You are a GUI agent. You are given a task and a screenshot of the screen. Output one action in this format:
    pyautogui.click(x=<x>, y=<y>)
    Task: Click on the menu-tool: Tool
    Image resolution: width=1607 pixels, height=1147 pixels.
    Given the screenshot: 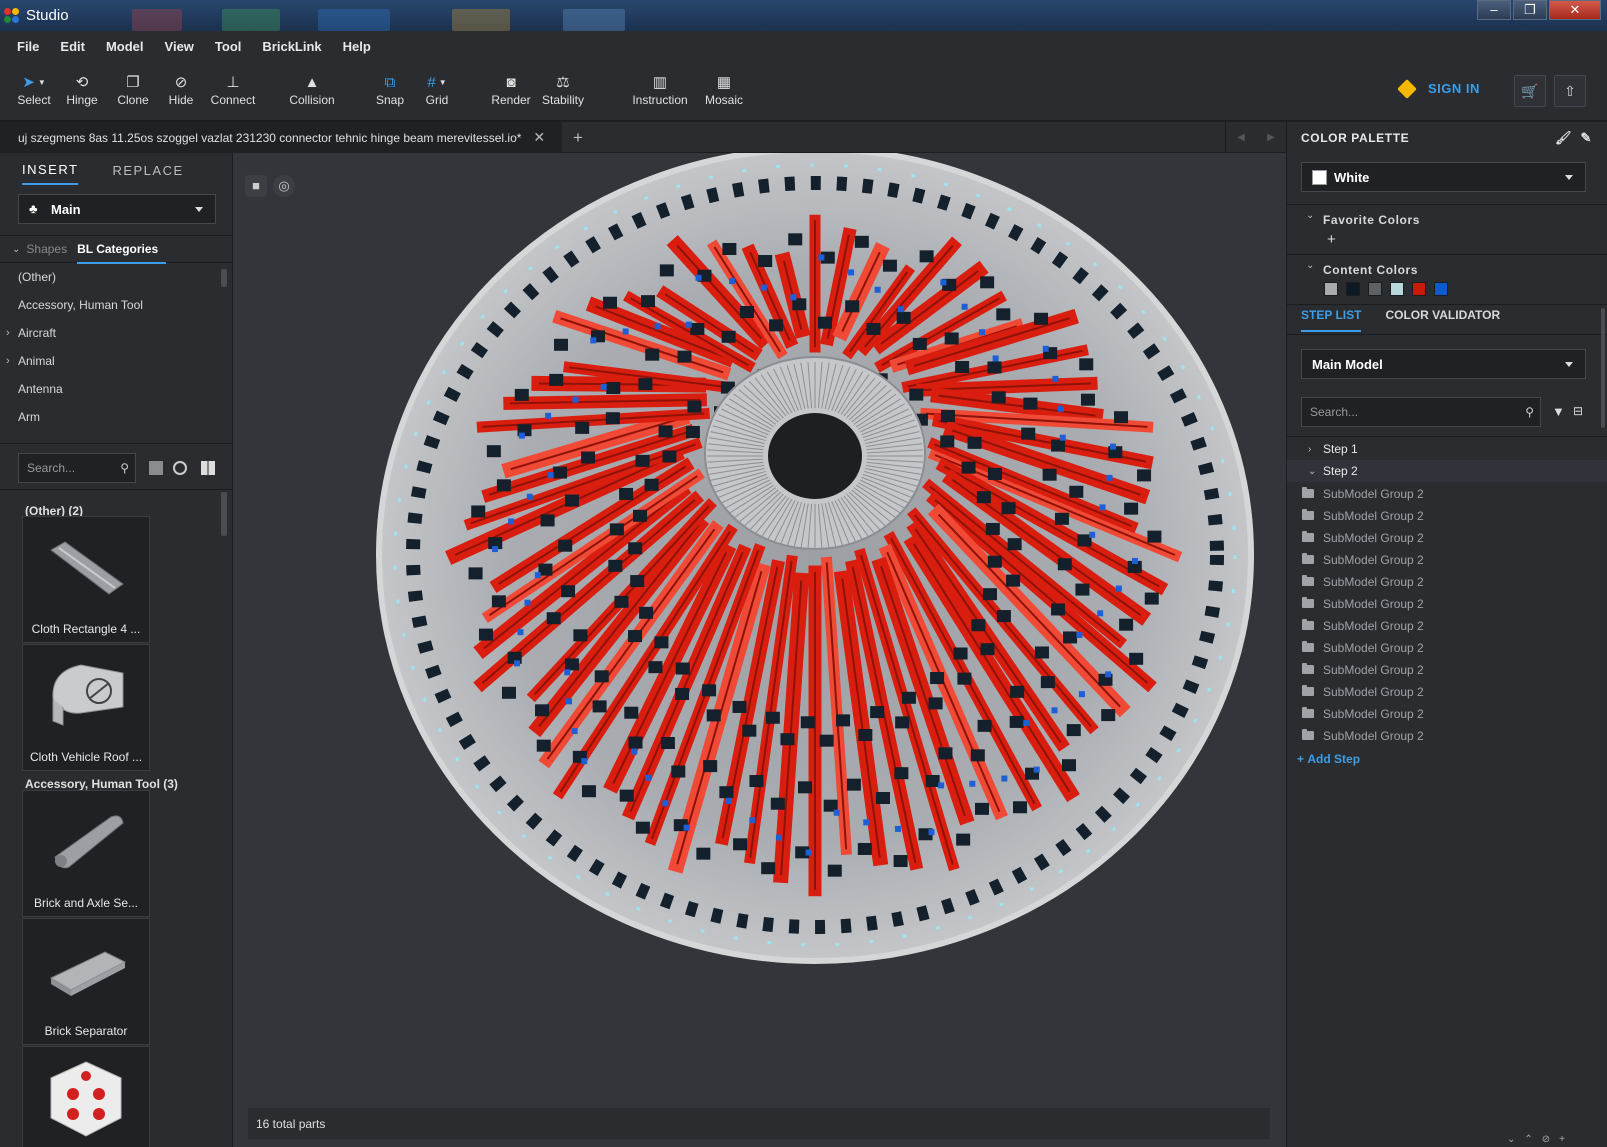 What is the action you would take?
    pyautogui.click(x=228, y=46)
    